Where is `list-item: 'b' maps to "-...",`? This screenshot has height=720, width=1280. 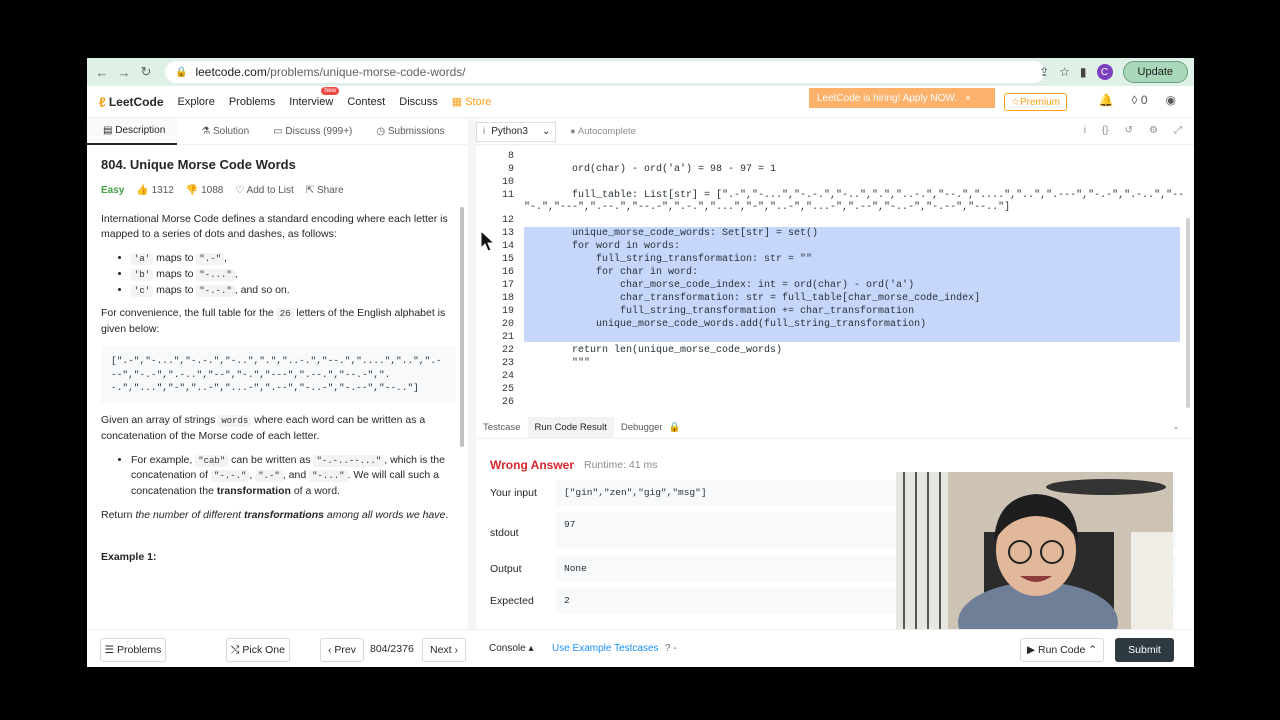
list-item: 'b' maps to "-...", is located at coordinates (293, 275).